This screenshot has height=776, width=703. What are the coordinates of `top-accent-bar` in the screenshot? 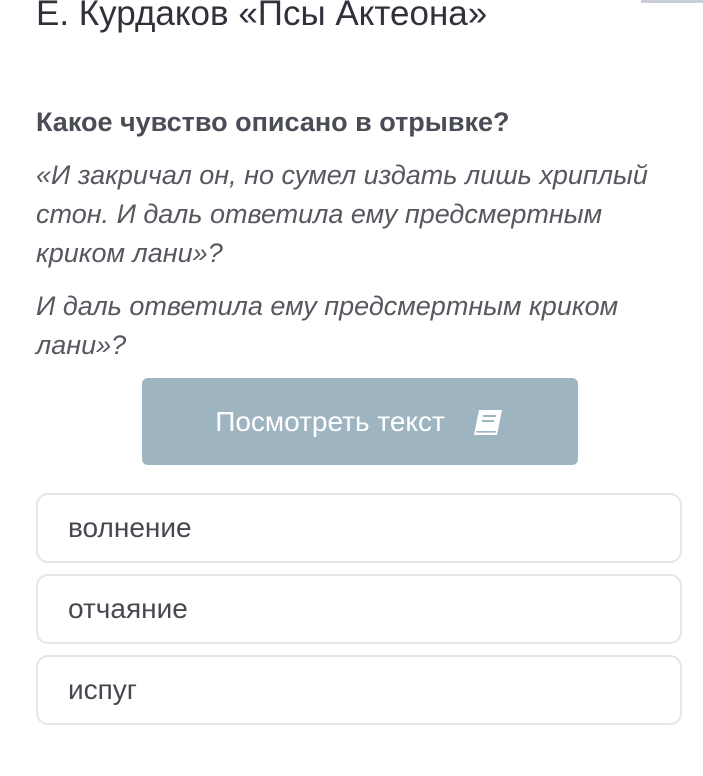 It's located at (672, 1).